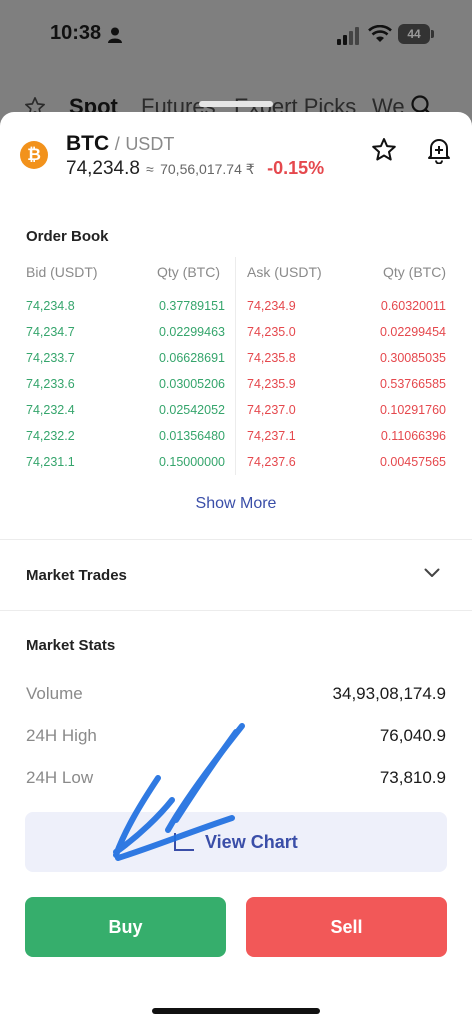 The height and width of the screenshot is (1024, 472). What do you see at coordinates (236, 439) in the screenshot?
I see `order-book-row: 74,232.2 0.01356480 74,237.1 0.11066396` at bounding box center [236, 439].